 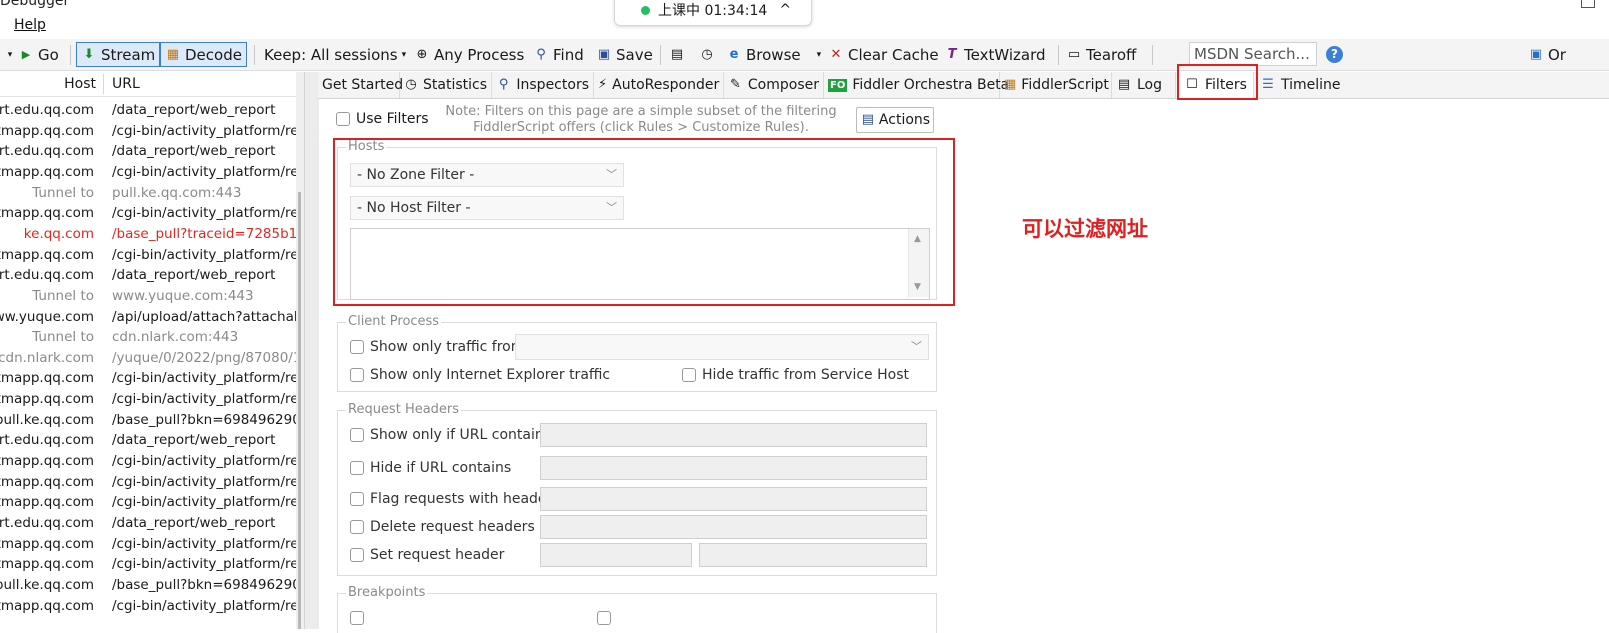 What do you see at coordinates (452, 527) in the screenshot?
I see `delete-request-headers-label: Delete request headers` at bounding box center [452, 527].